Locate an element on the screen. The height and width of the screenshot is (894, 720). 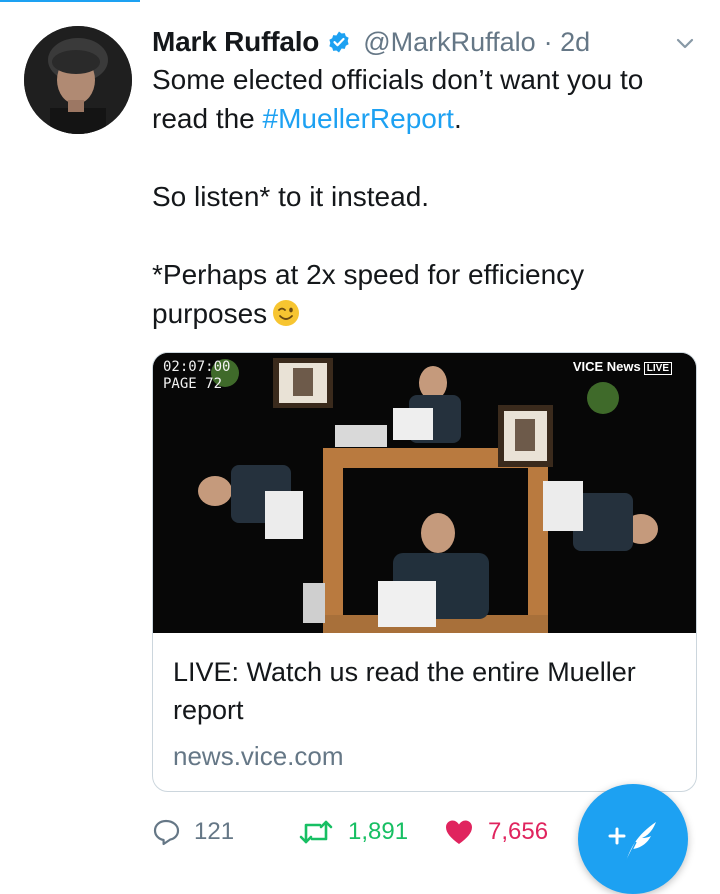
avatar is located at coordinates (78, 80).